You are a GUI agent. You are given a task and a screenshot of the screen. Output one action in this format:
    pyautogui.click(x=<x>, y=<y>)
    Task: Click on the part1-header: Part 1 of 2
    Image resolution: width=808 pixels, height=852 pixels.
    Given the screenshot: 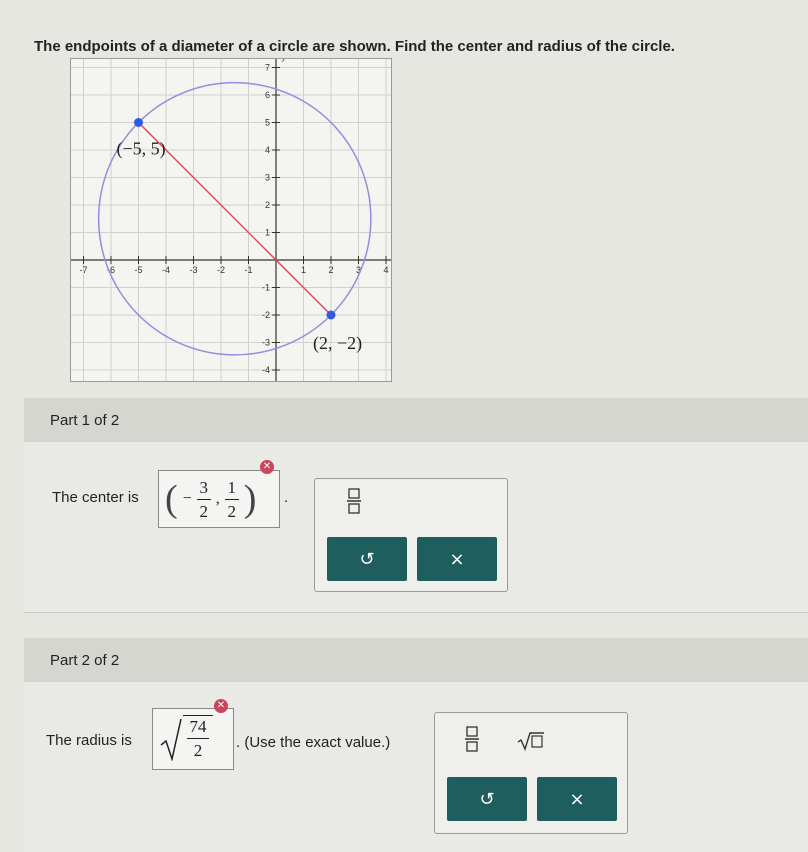 What is the action you would take?
    pyautogui.click(x=416, y=420)
    